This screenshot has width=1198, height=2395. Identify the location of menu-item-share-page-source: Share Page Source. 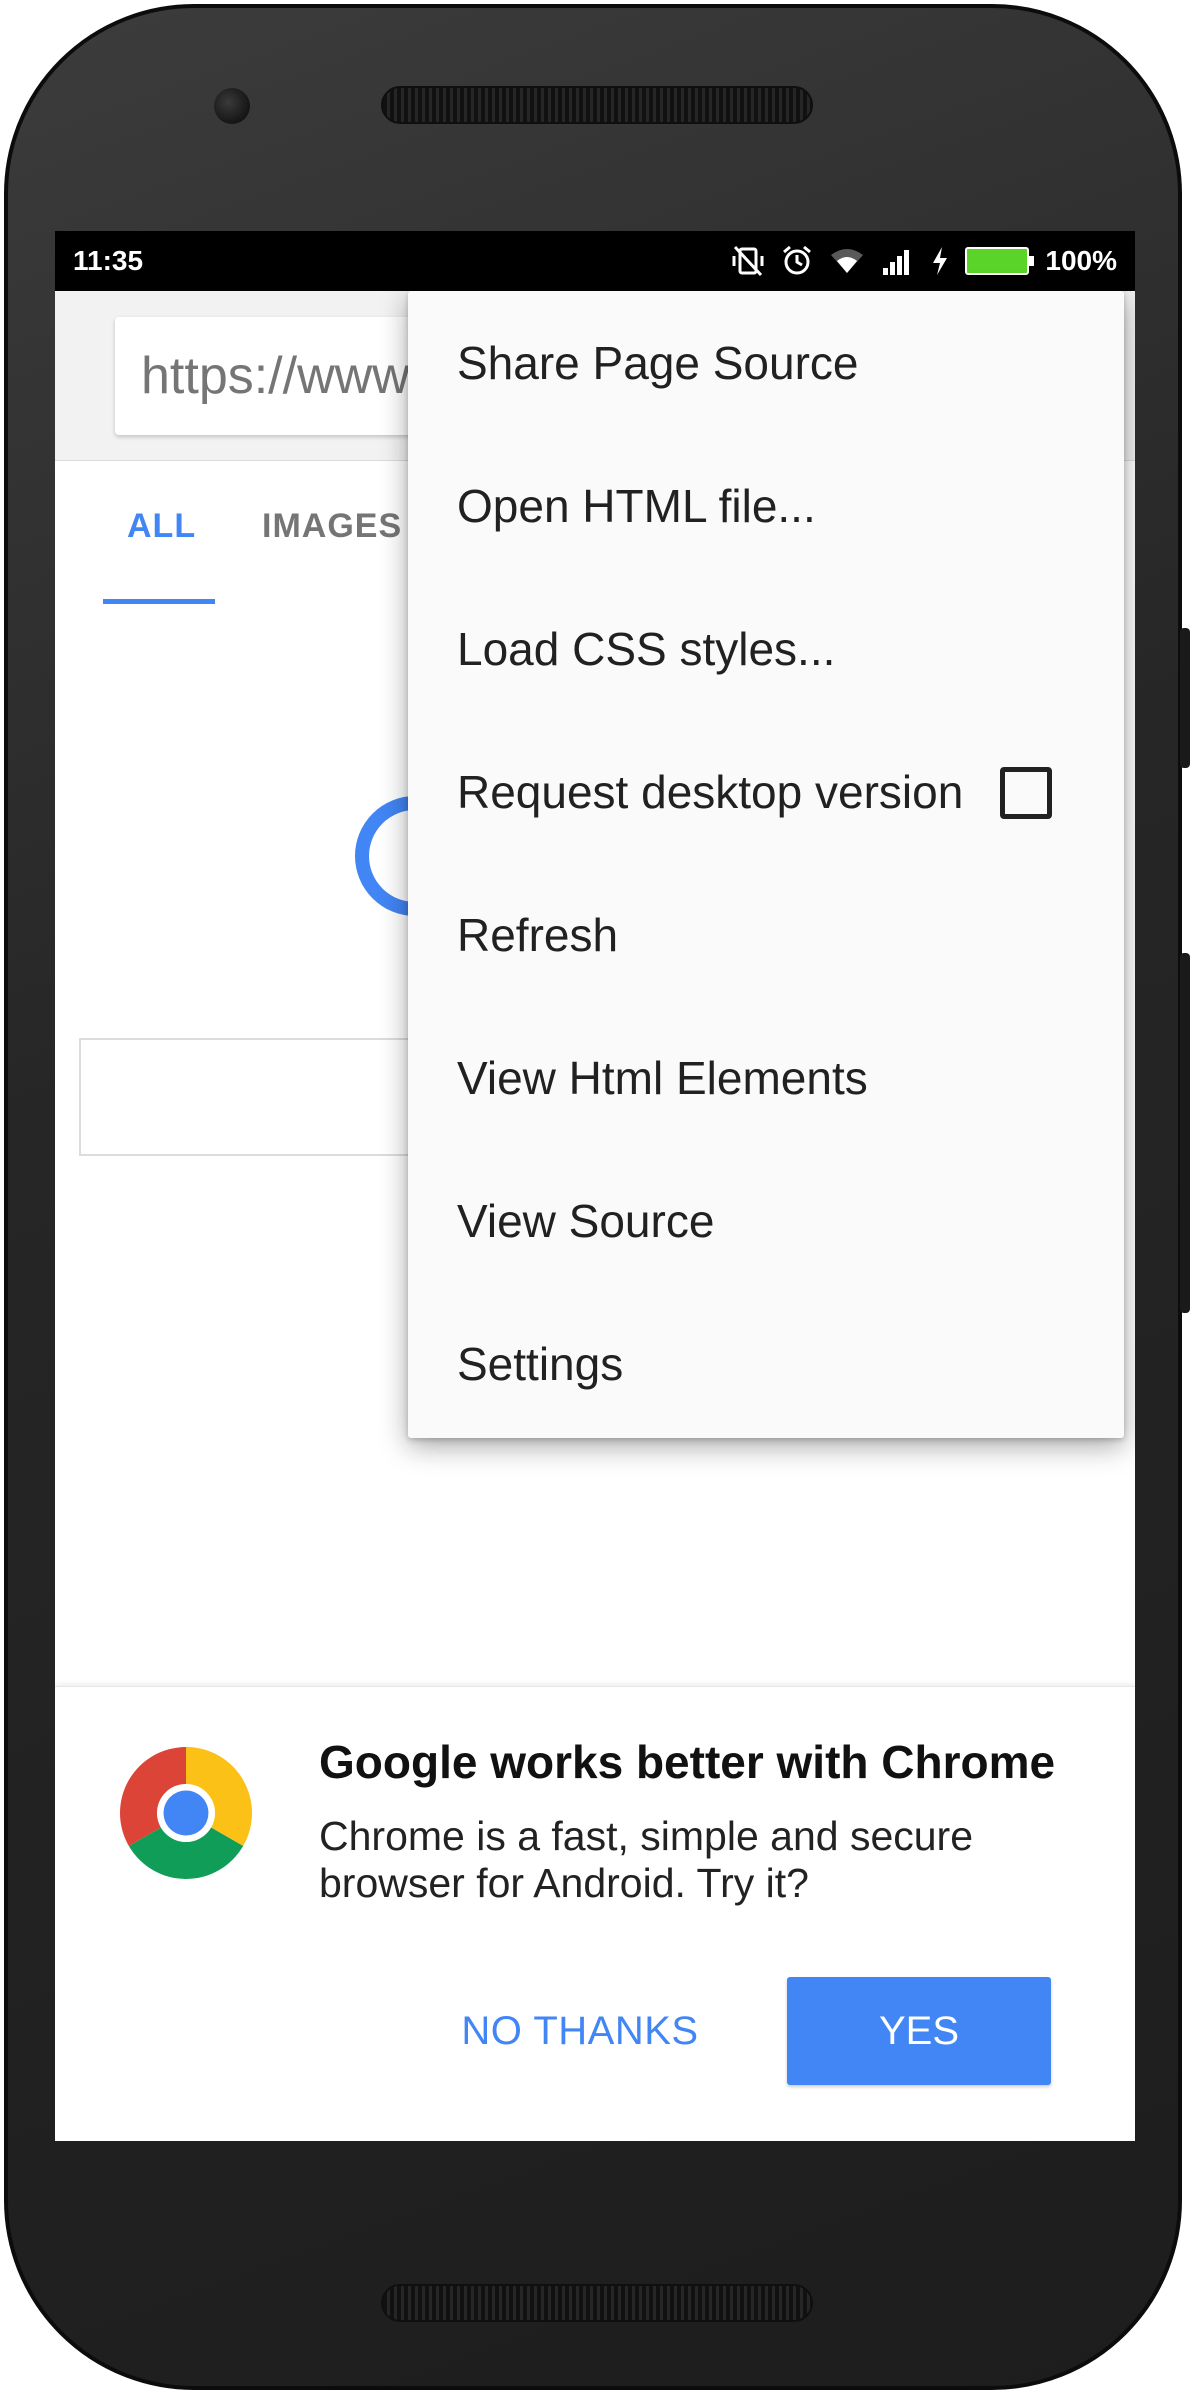
(766, 362).